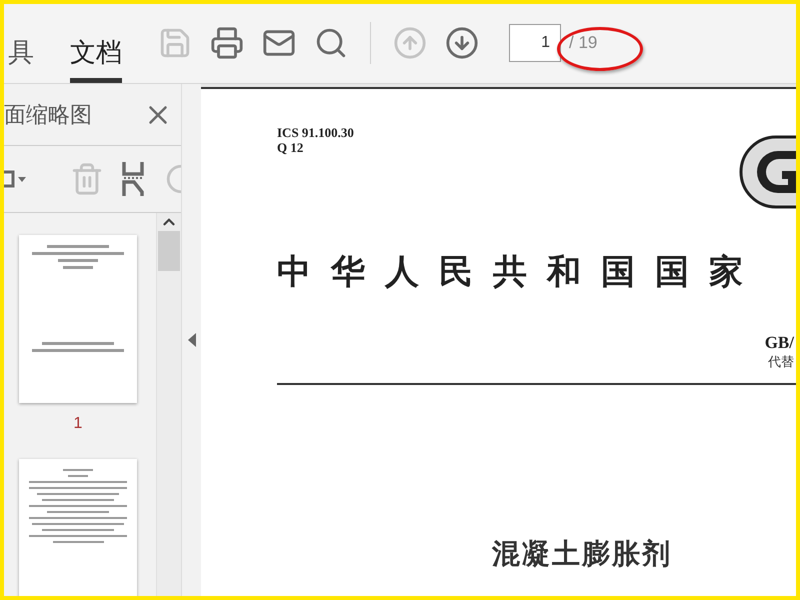  I want to click on classification-code: Q 12, so click(290, 147).